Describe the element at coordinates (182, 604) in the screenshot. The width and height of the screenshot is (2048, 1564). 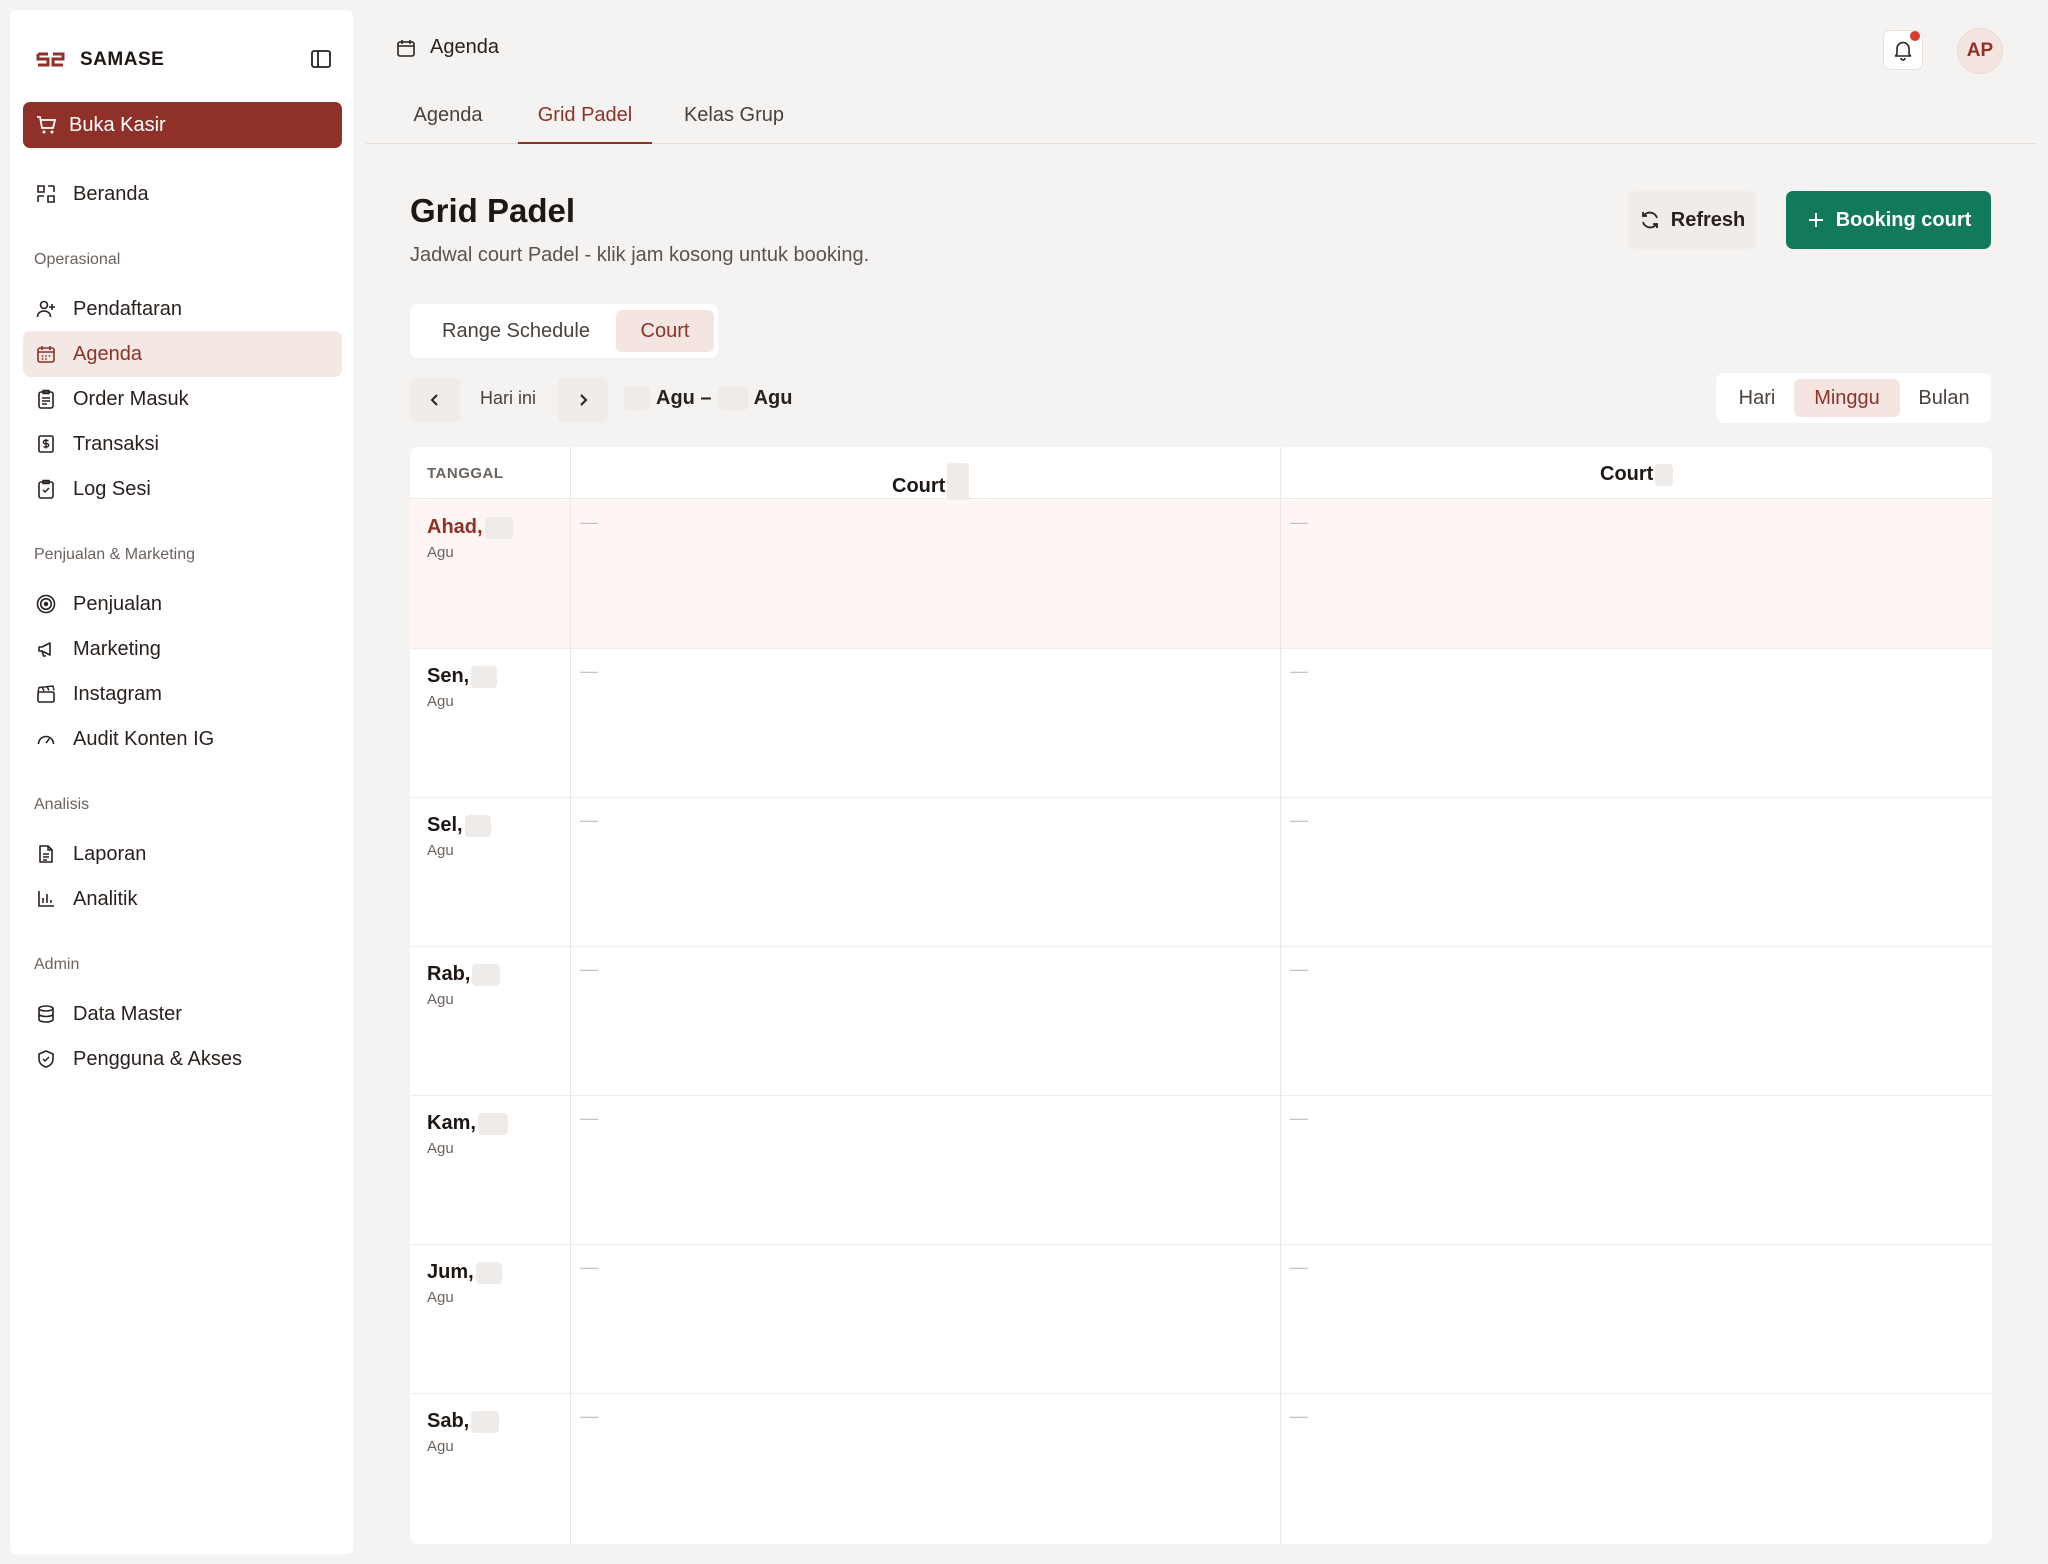
I see `sidebar-item-penjualan: Penjualan` at that location.